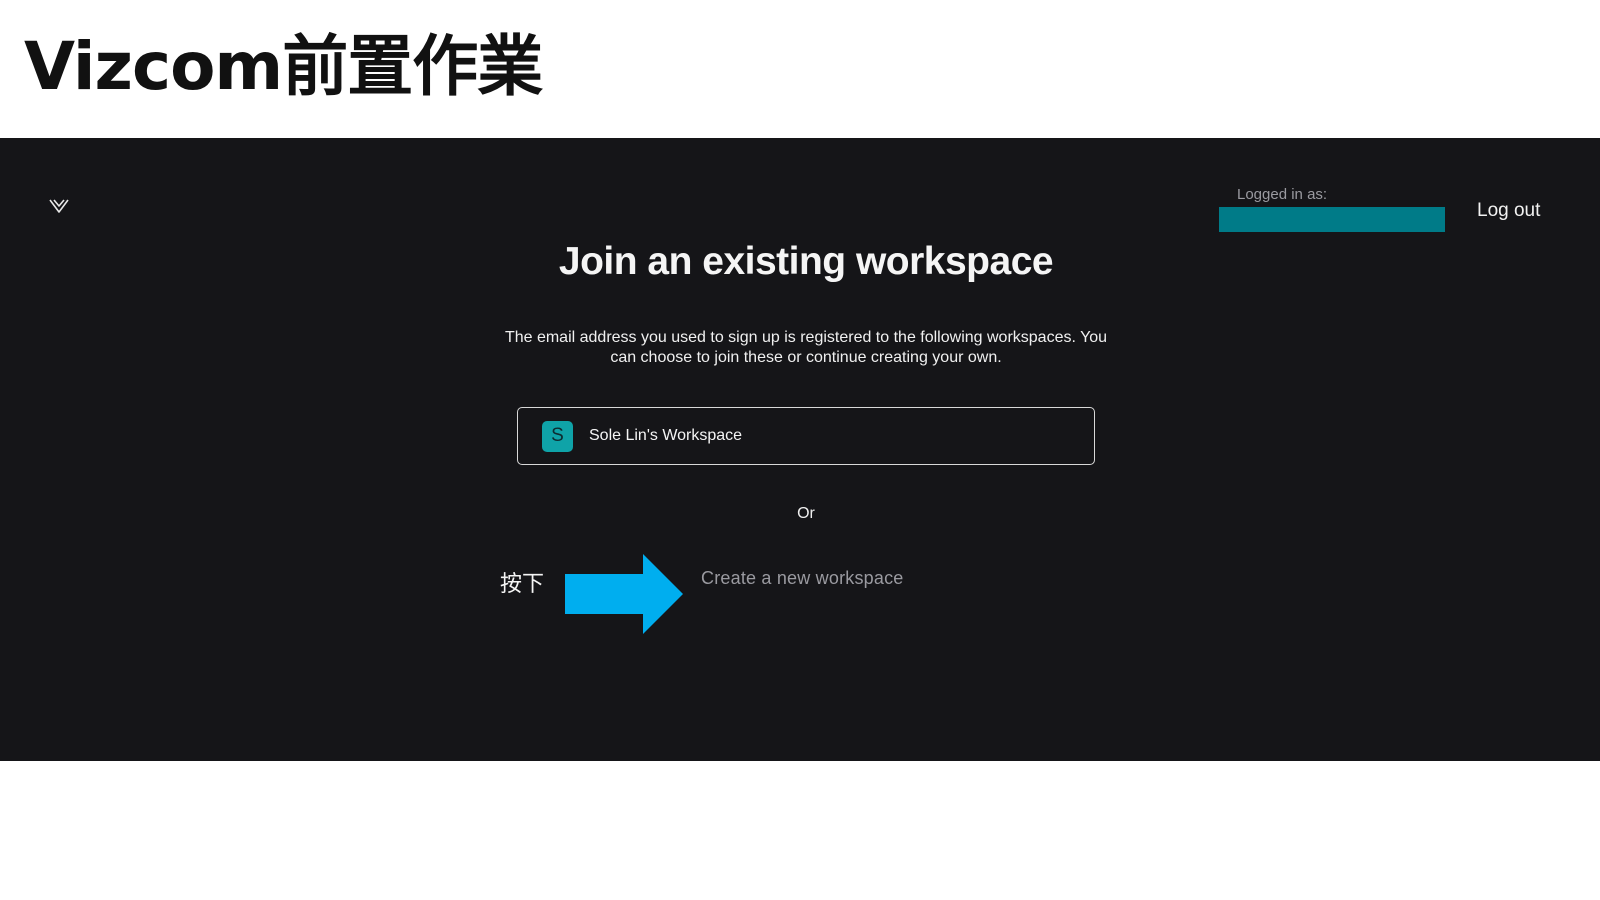 The height and width of the screenshot is (900, 1600). Describe the element at coordinates (1282, 194) in the screenshot. I see `logged-in-label: Logged in as:` at that location.